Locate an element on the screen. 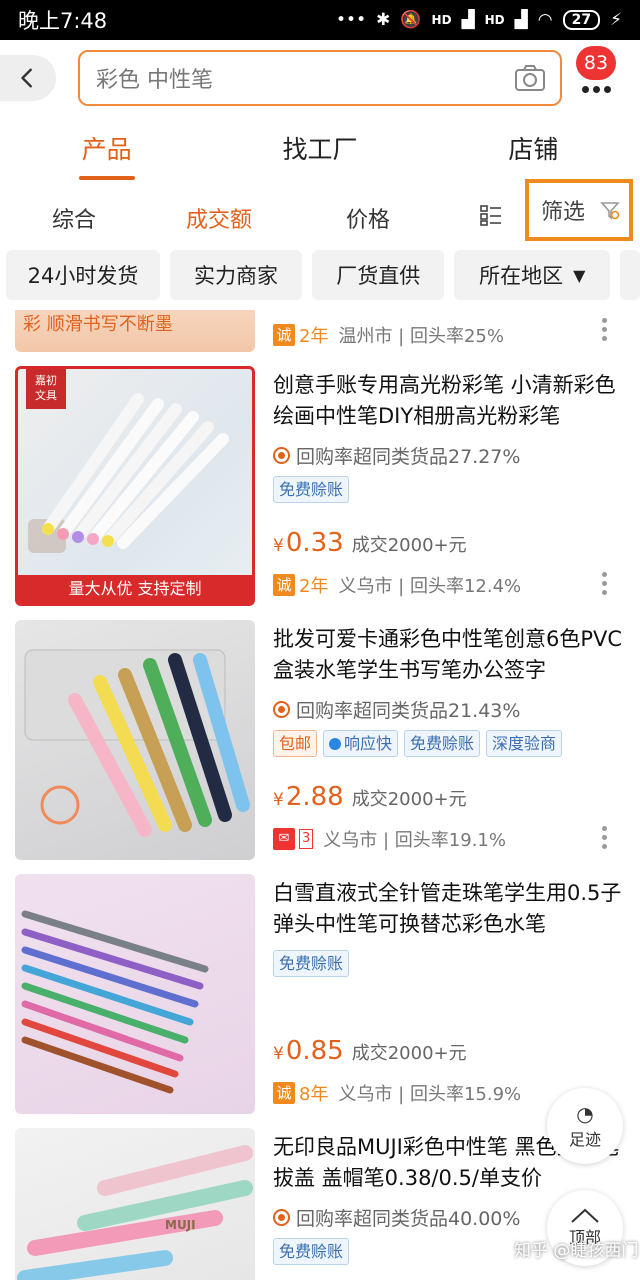 Image resolution: width=640 pixels, height=1280 pixels. signal-hd-2: HD is located at coordinates (494, 20).